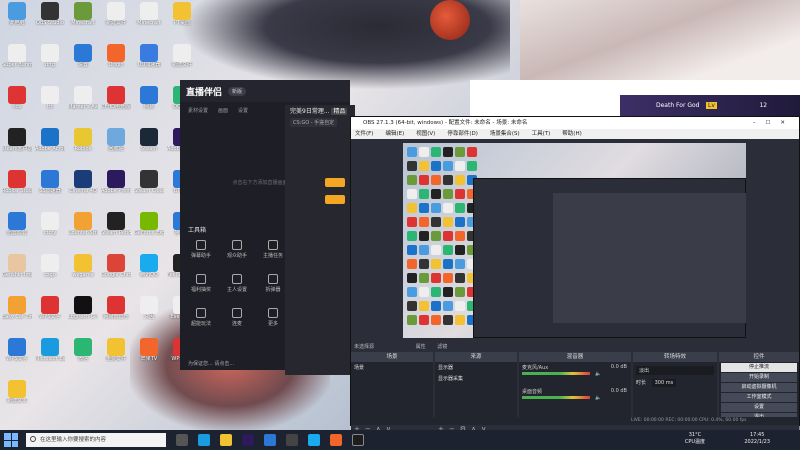 This screenshot has height=450, width=800. I want to click on live-version-badge: 新版, so click(237, 91).